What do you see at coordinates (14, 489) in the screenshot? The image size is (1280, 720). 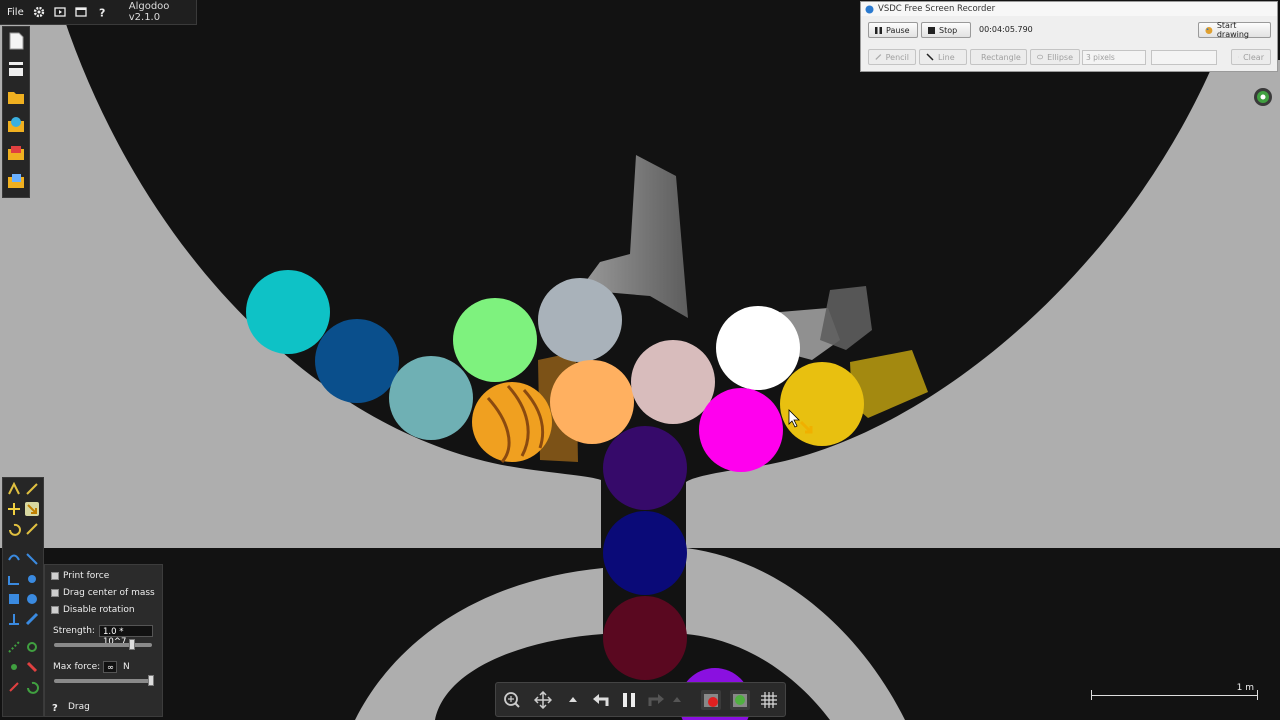 I see `sketch-tool-icon` at bounding box center [14, 489].